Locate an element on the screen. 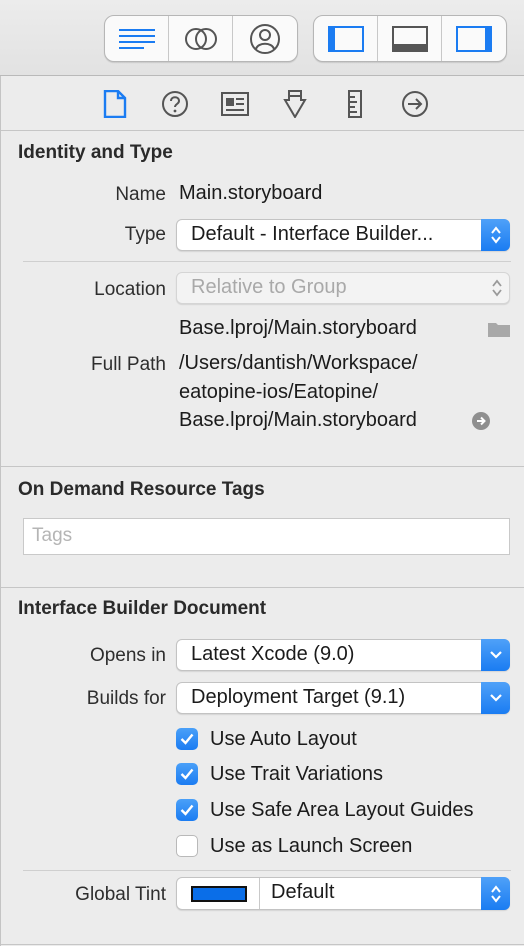  editor-version-icon is located at coordinates (265, 38).